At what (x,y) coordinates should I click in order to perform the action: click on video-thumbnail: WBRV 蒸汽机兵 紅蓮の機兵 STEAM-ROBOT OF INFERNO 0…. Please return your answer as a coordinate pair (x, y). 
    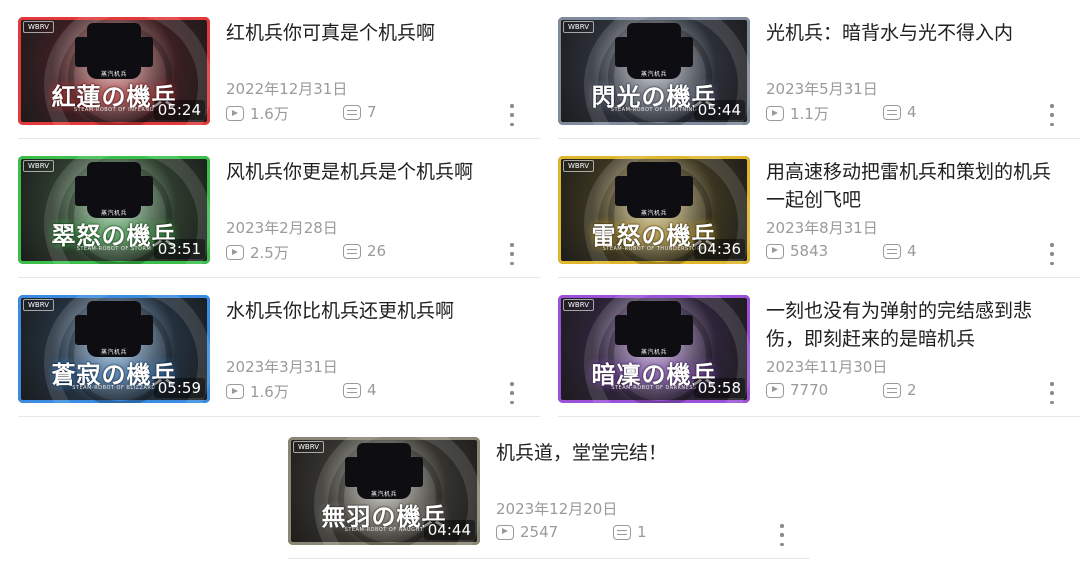
    Looking at the image, I should click on (114, 71).